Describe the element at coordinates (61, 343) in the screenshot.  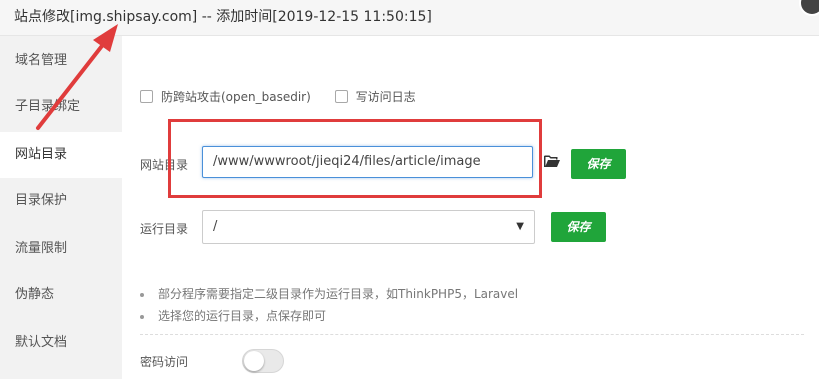
I see `sidebar-item-default-doc: 默认文档` at that location.